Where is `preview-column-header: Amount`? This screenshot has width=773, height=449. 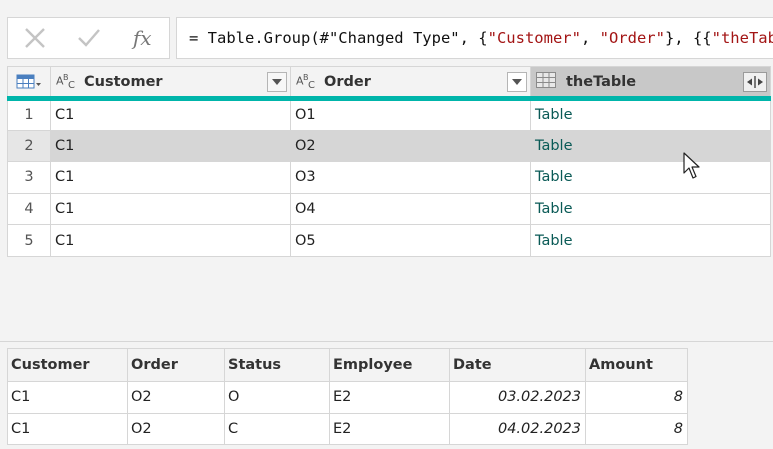
preview-column-header: Amount is located at coordinates (636, 365).